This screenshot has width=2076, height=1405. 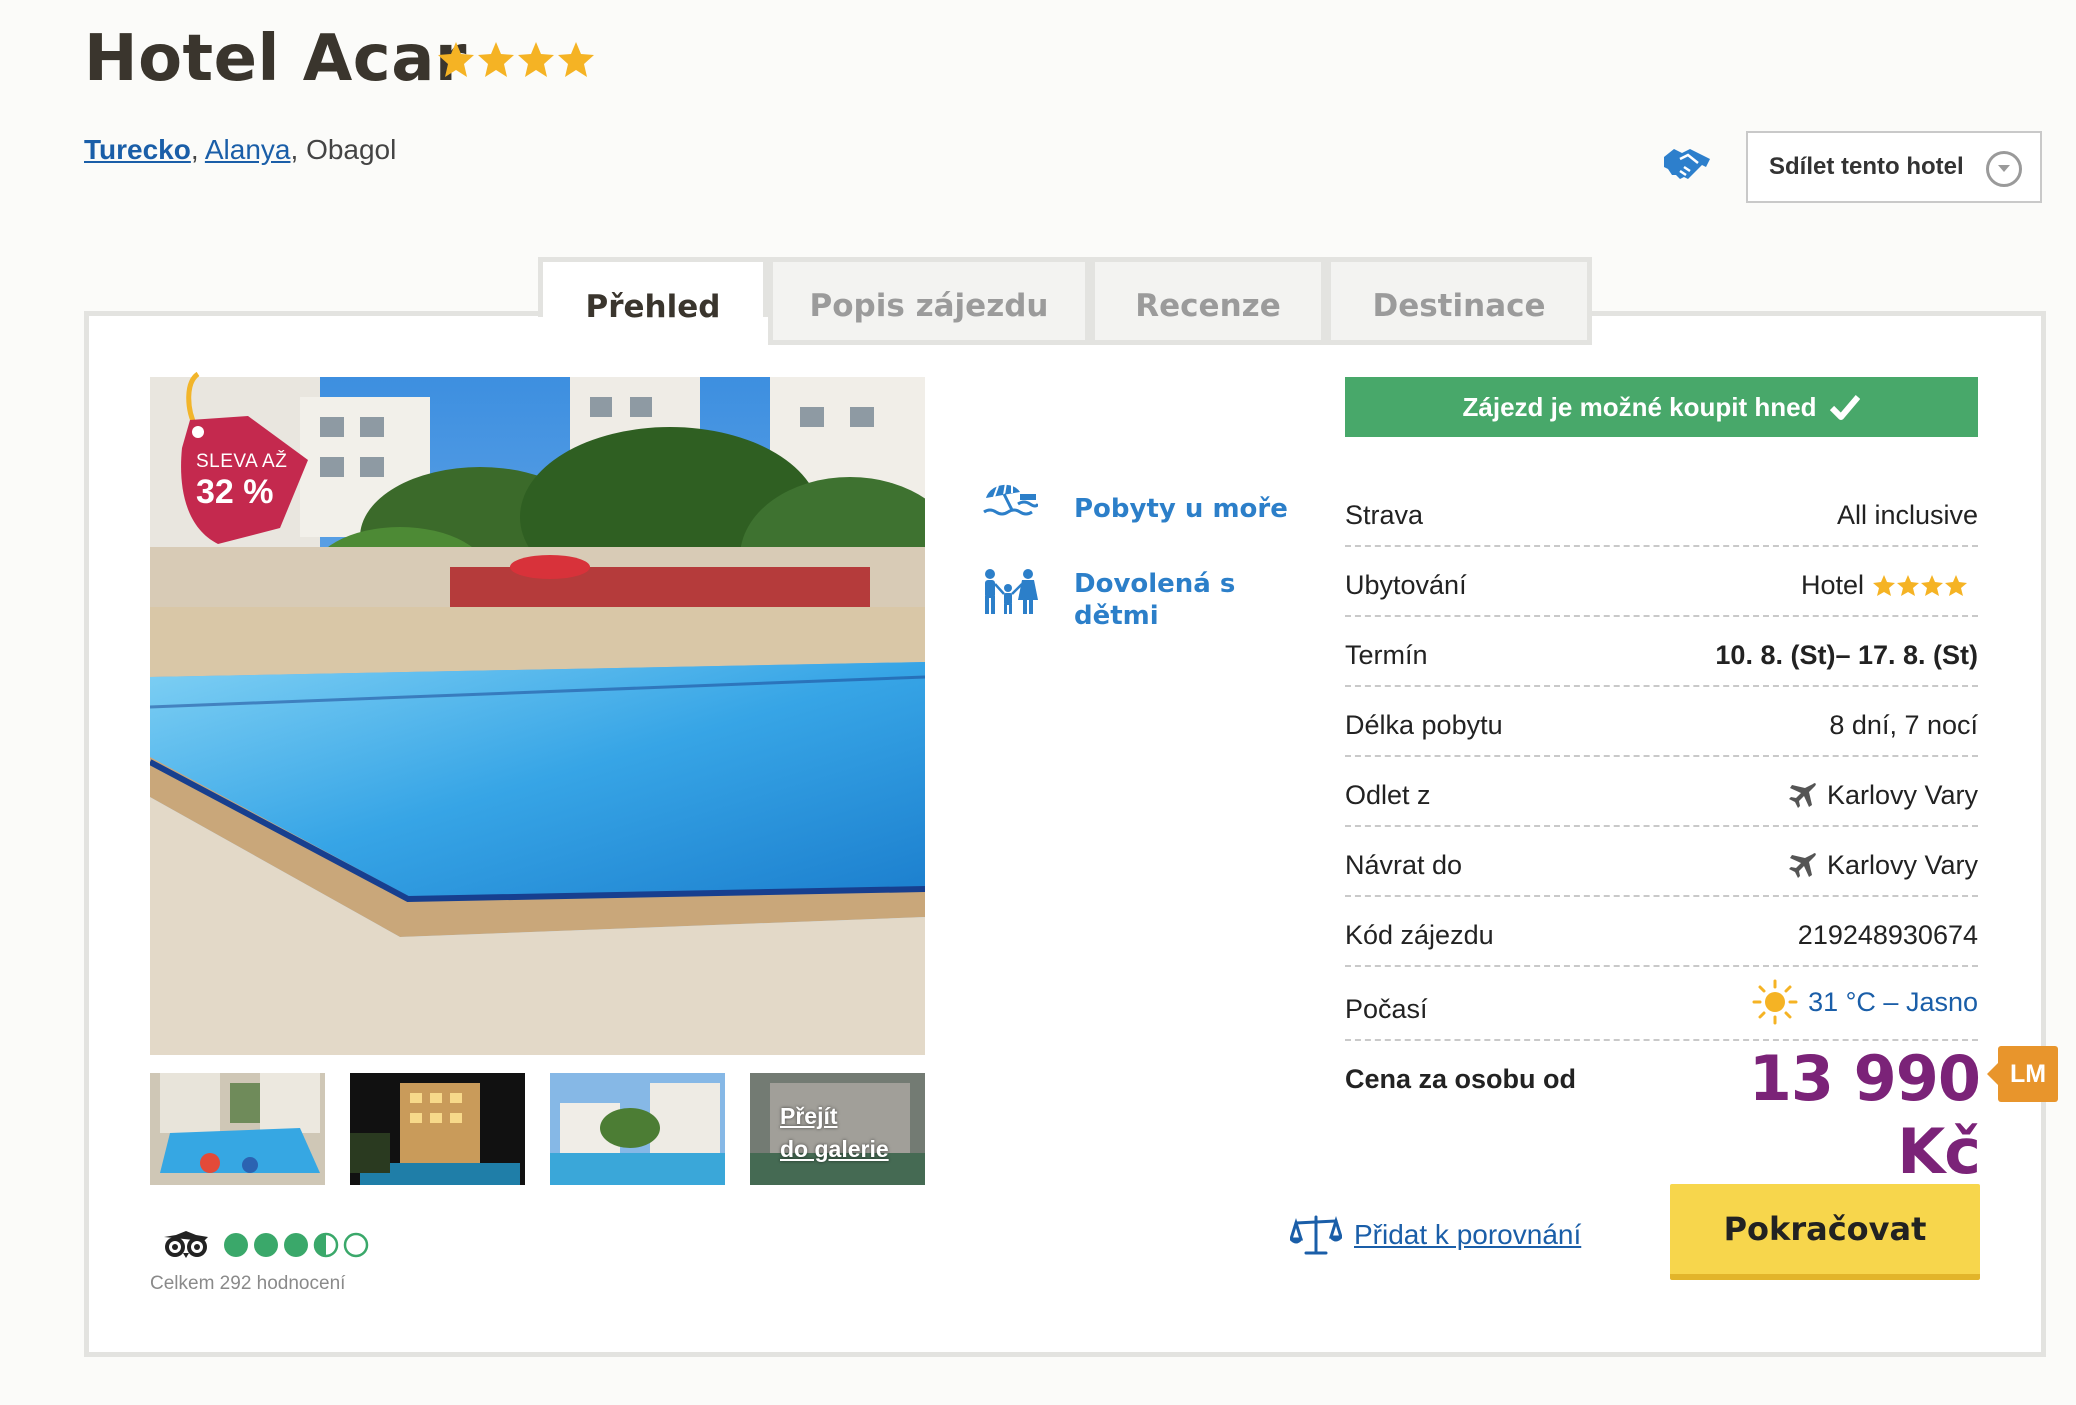 What do you see at coordinates (326, 1245) in the screenshot?
I see `rating-bubble-half-icon` at bounding box center [326, 1245].